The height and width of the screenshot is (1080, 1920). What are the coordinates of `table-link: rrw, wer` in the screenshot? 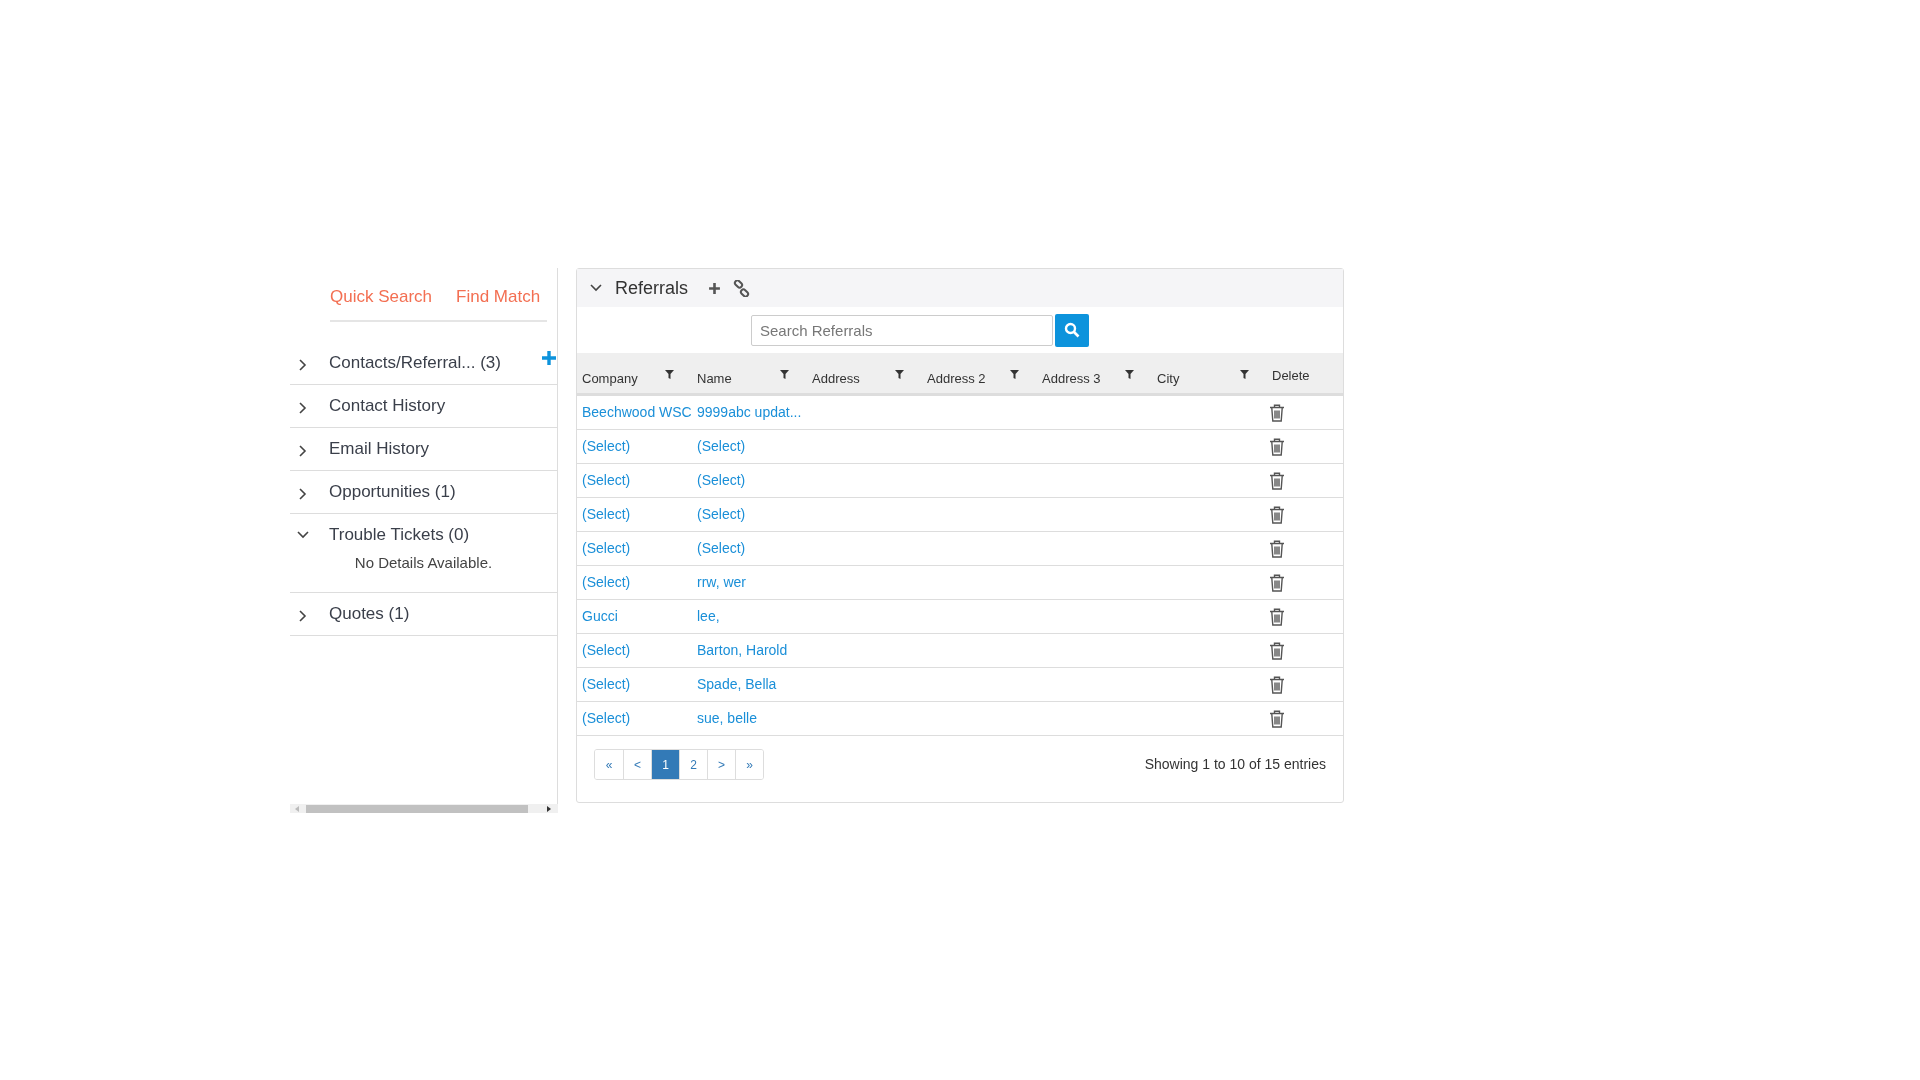 It's located at (721, 582).